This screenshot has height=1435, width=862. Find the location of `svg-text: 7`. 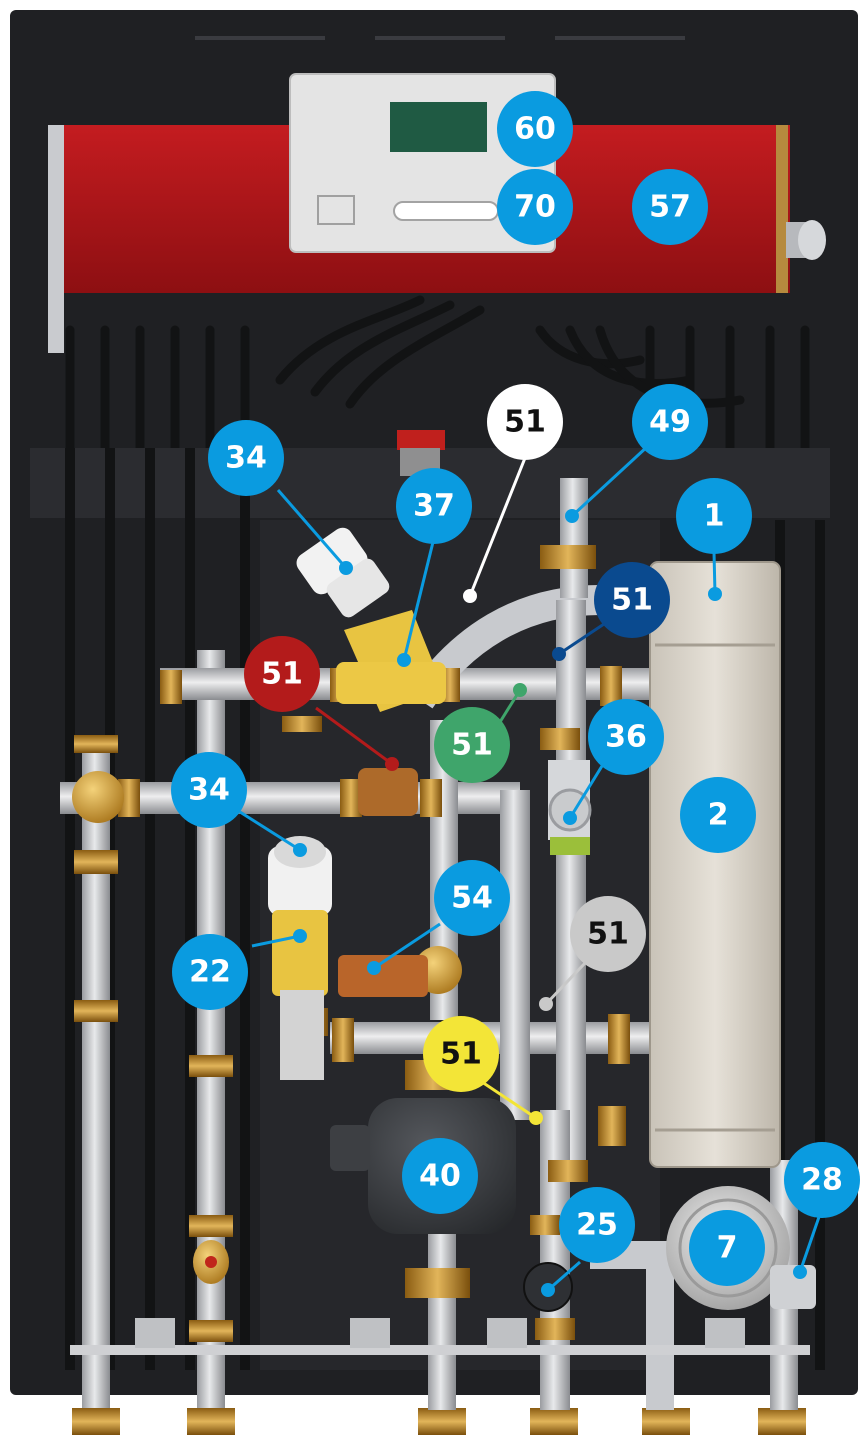

svg-text: 7 is located at coordinates (727, 1248).